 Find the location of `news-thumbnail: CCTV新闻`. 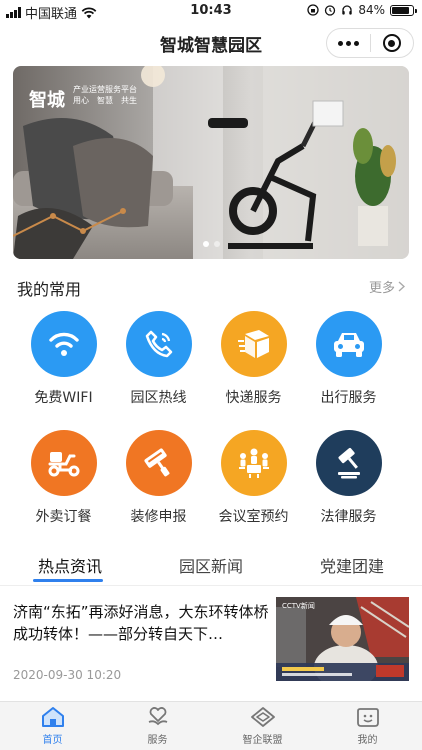

news-thumbnail: CCTV新闻 is located at coordinates (342, 639).